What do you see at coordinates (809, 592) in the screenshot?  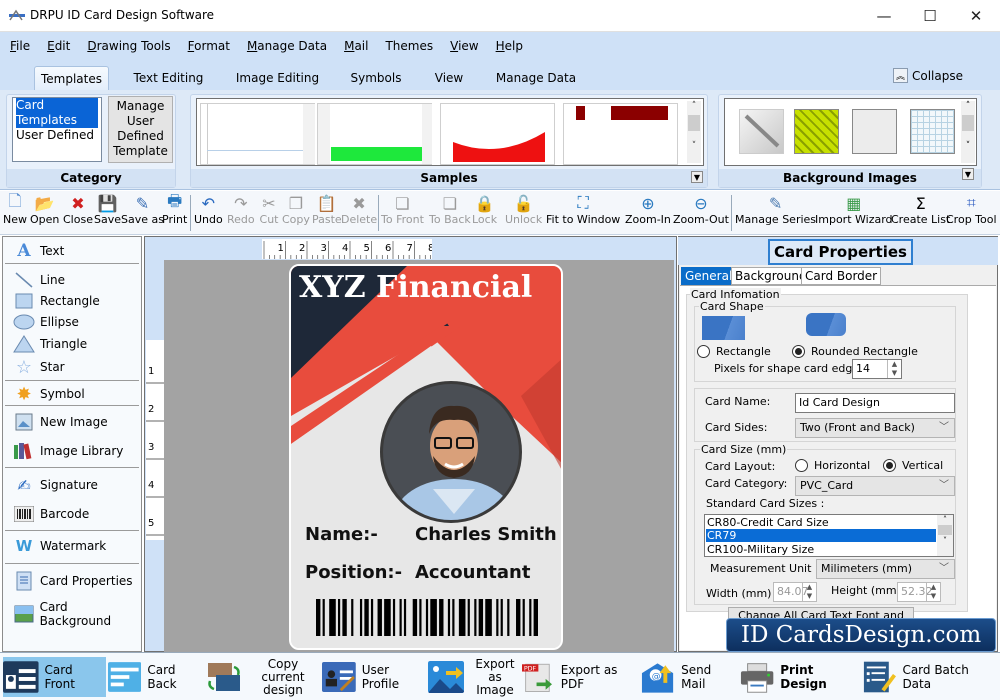 I see `width-spinner: ▲ ▼` at bounding box center [809, 592].